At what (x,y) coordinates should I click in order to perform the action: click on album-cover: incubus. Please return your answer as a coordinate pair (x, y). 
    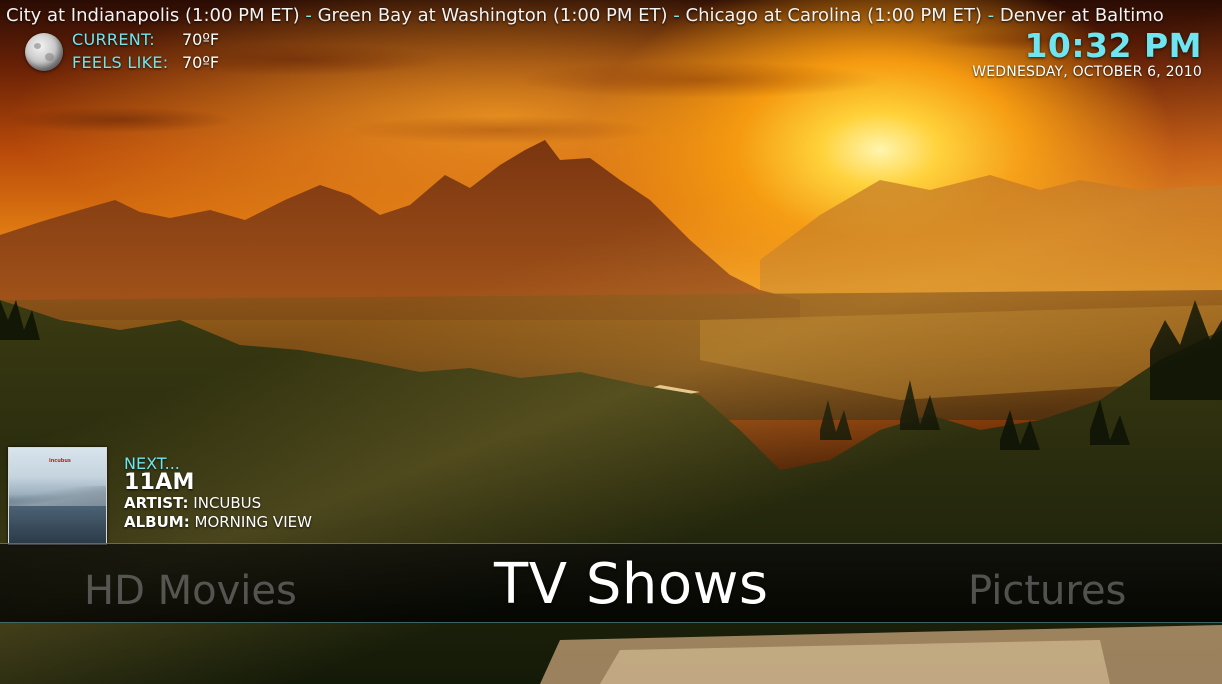
    Looking at the image, I should click on (57, 496).